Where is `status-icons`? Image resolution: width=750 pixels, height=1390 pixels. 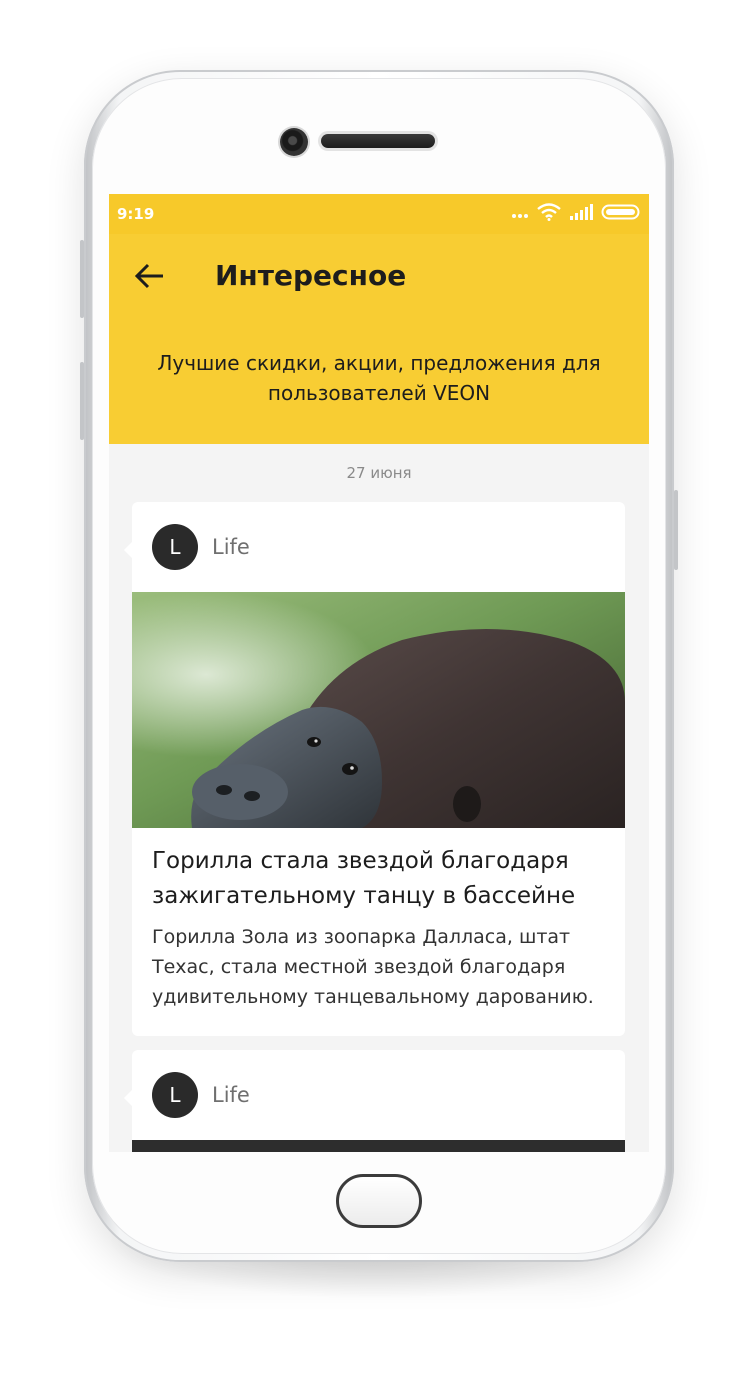 status-icons is located at coordinates (576, 214).